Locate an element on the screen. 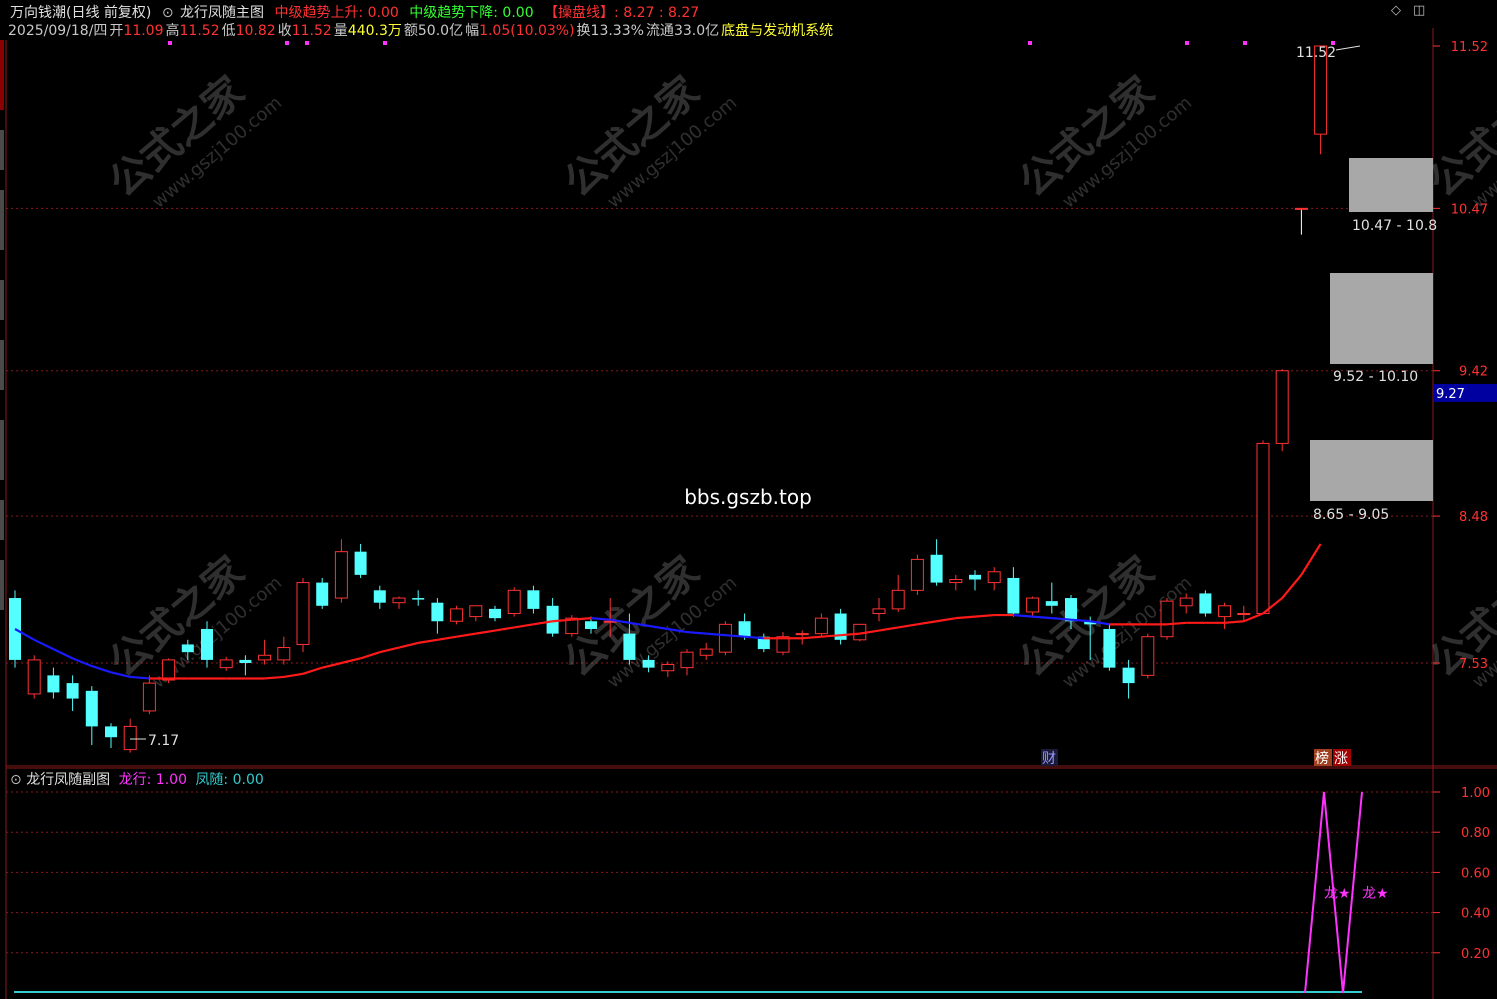 The height and width of the screenshot is (999, 1497). sub-chart-title: 龙行凤随副图 is located at coordinates (68, 780).